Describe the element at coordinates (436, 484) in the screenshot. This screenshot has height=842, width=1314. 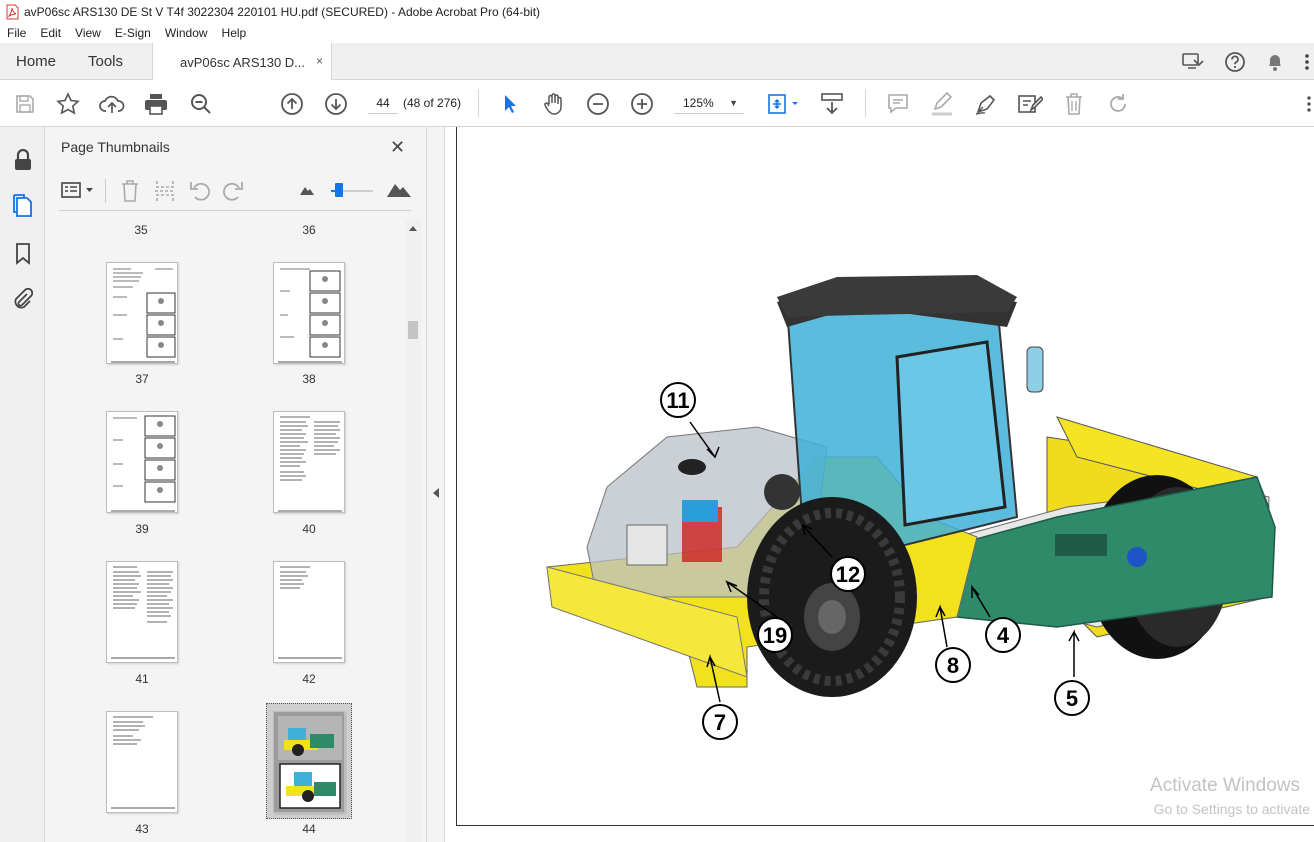
I see `panel-collapse-handle` at that location.